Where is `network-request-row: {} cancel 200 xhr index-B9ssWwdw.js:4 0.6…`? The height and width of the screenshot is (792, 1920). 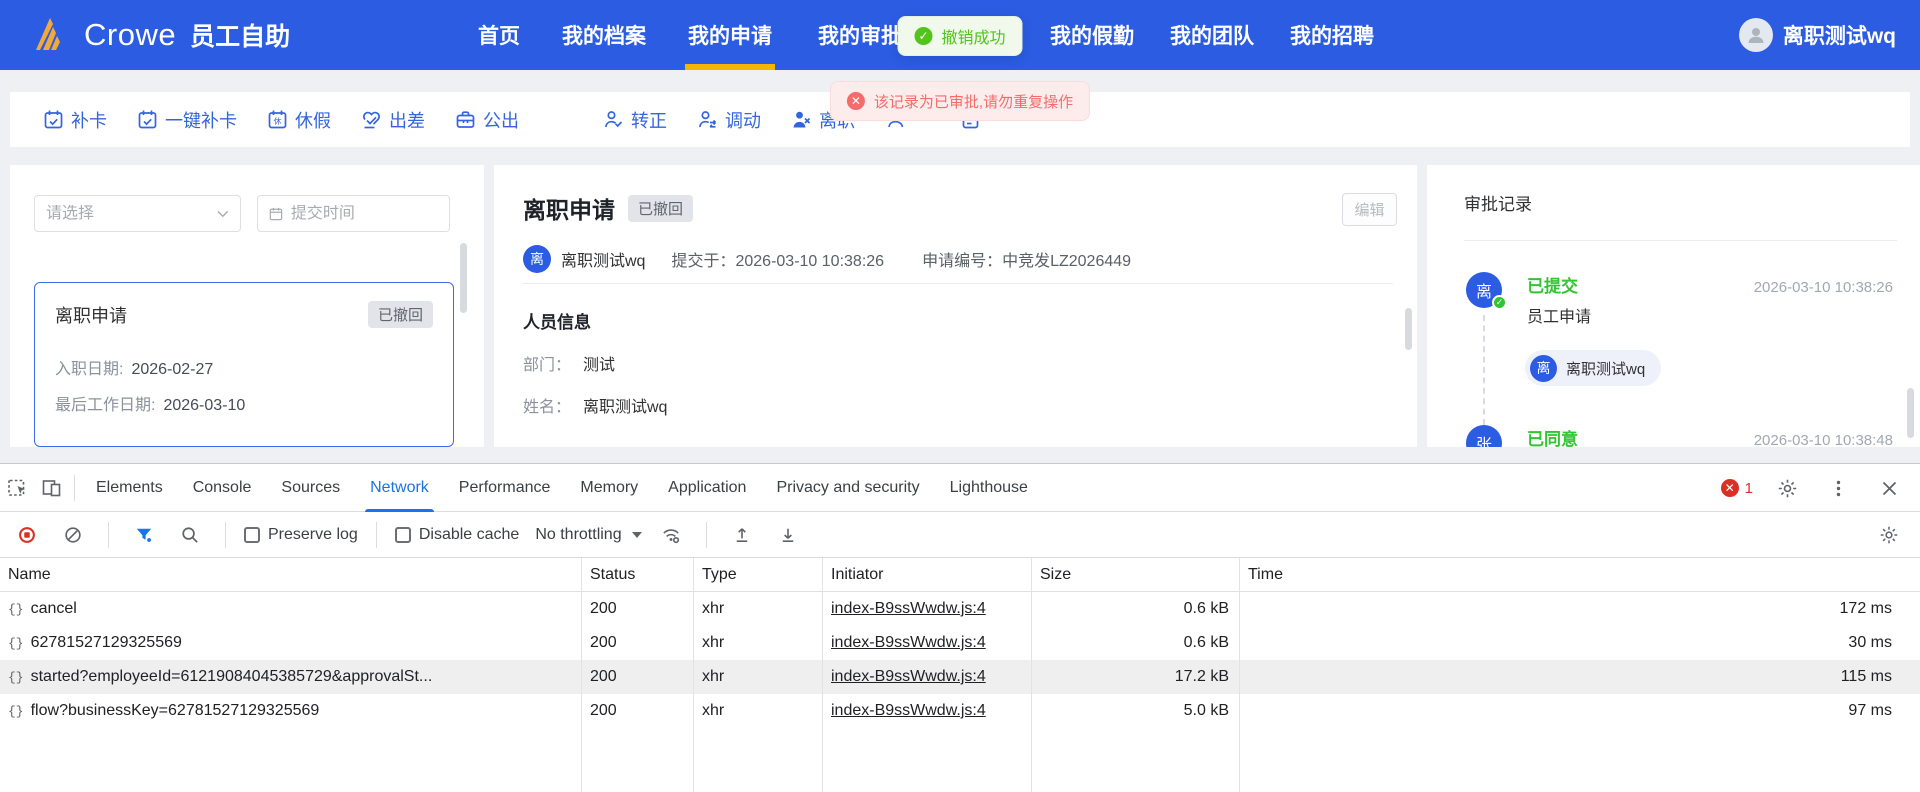
network-request-row: {} cancel 200 xhr index-B9ssWwdw.js:4 0.6… is located at coordinates (960, 609).